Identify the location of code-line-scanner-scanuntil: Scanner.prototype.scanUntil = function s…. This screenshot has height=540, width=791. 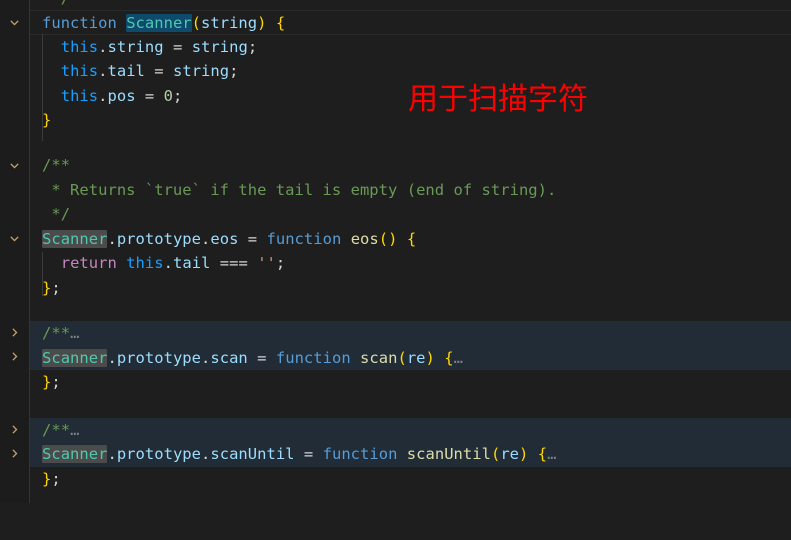
(395, 454).